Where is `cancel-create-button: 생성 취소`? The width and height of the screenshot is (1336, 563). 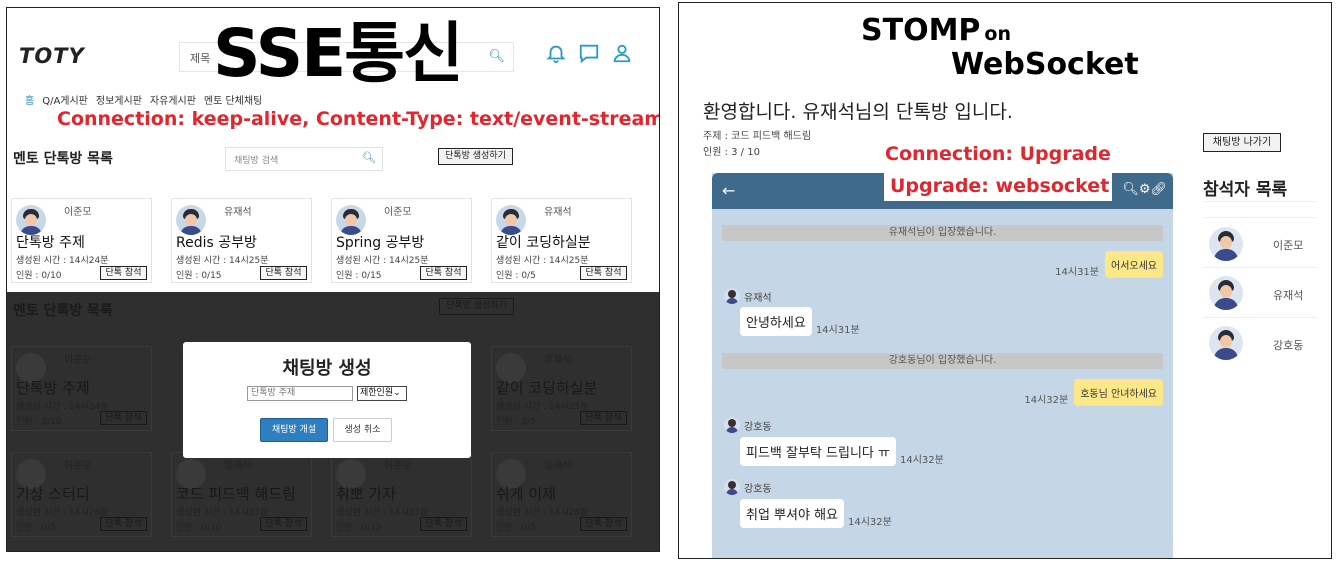
cancel-create-button: 생성 취소 is located at coordinates (362, 430).